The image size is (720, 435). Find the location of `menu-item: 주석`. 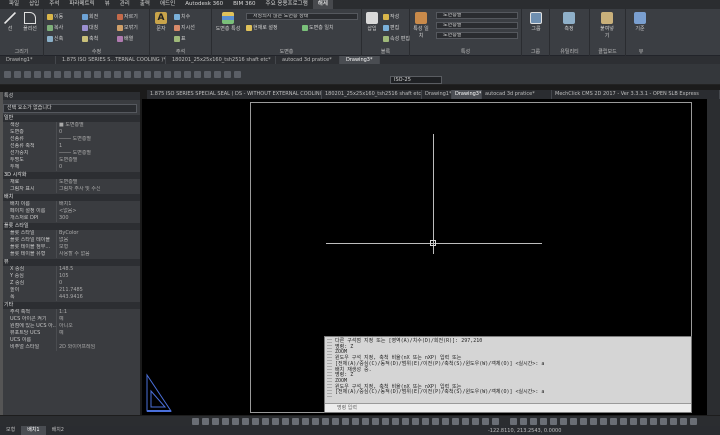

menu-item: 주석 is located at coordinates (54, 4).